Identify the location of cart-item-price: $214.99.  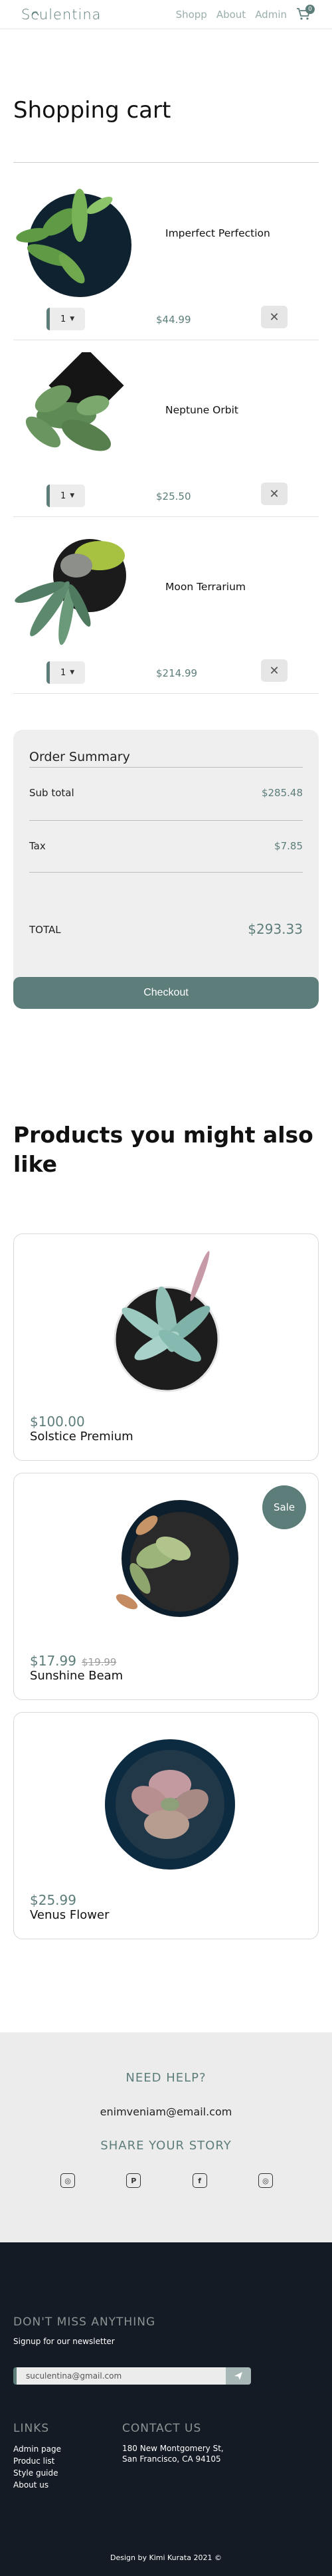
(177, 673).